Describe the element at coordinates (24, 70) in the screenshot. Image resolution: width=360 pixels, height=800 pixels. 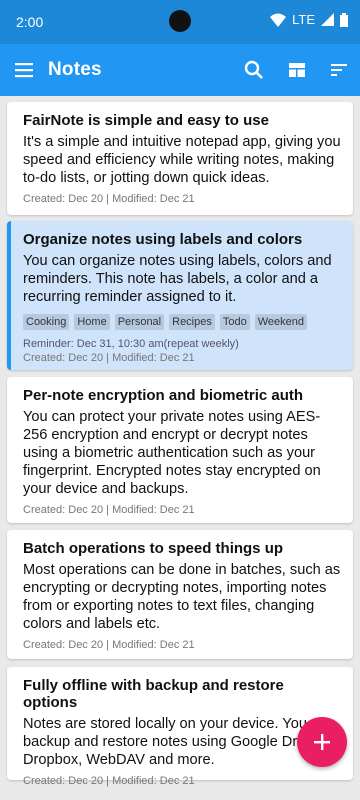
I see `hamburger-menu-icon` at that location.